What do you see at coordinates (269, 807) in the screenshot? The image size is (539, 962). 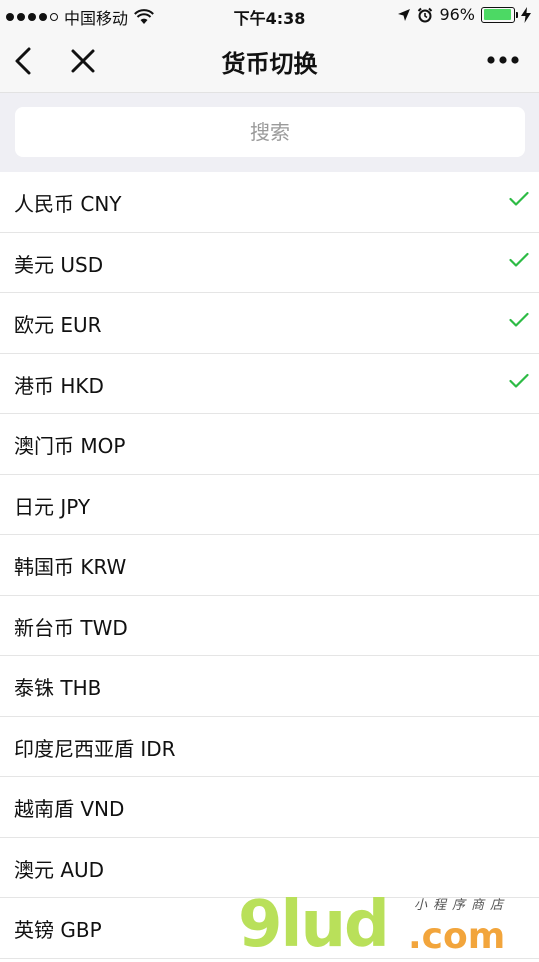 I see `currency-item: 越南盾 VND` at bounding box center [269, 807].